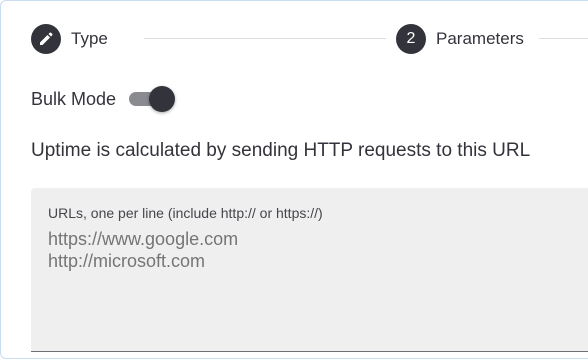 This screenshot has width=588, height=360. What do you see at coordinates (162, 99) in the screenshot?
I see `toggle-thumb` at bounding box center [162, 99].